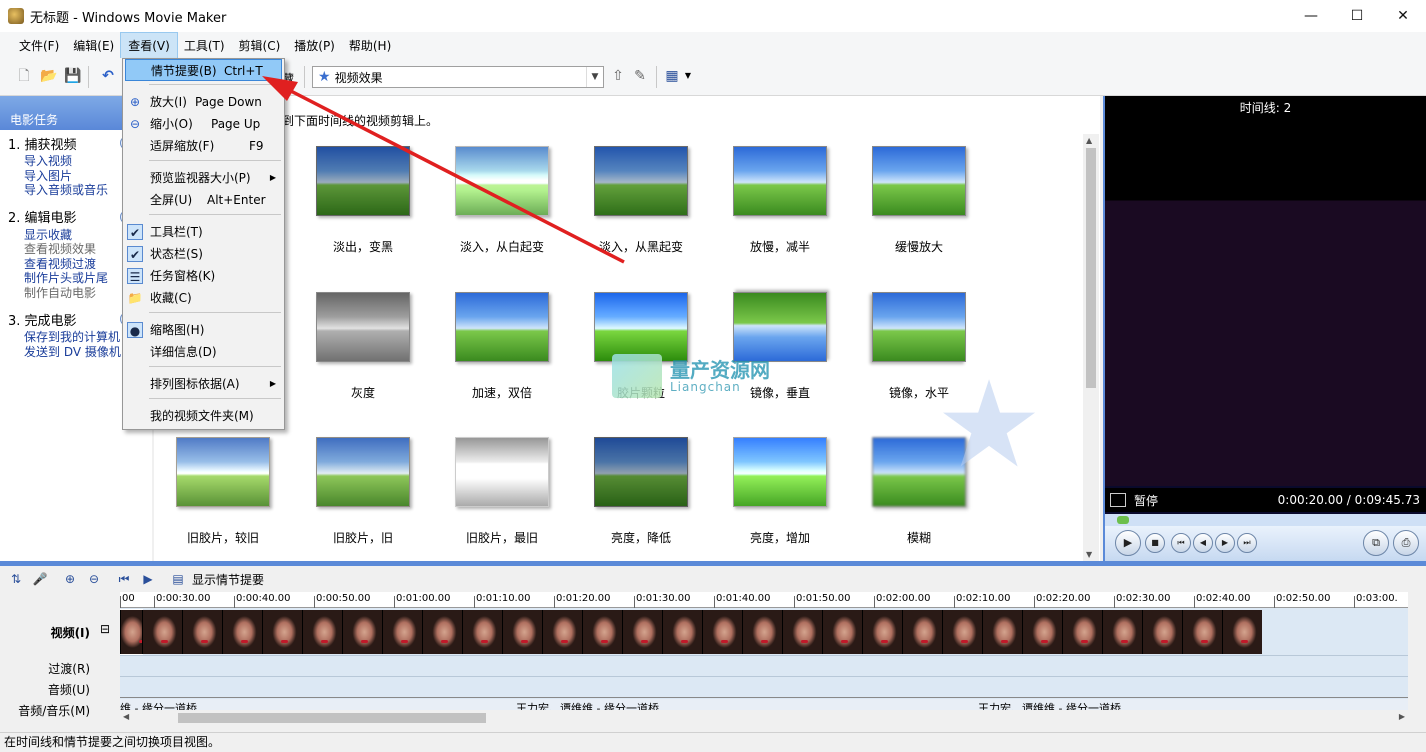 Image resolution: width=1426 pixels, height=752 pixels. What do you see at coordinates (370, 45) in the screenshot?
I see `menu-help: 帮助(H)` at bounding box center [370, 45].